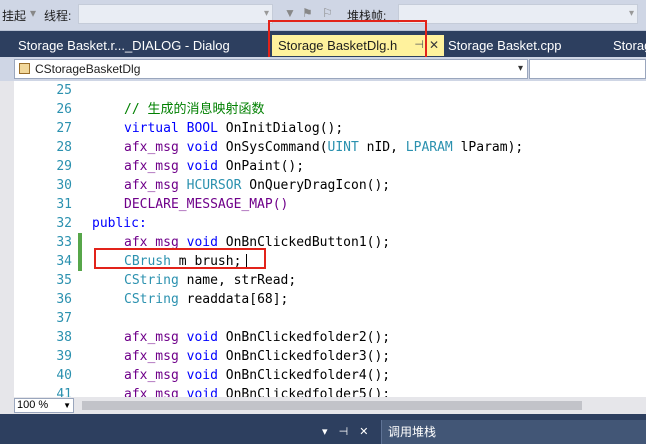 This screenshot has height=444, width=646. Describe the element at coordinates (64, 261) in the screenshot. I see `line-number: 34` at that location.